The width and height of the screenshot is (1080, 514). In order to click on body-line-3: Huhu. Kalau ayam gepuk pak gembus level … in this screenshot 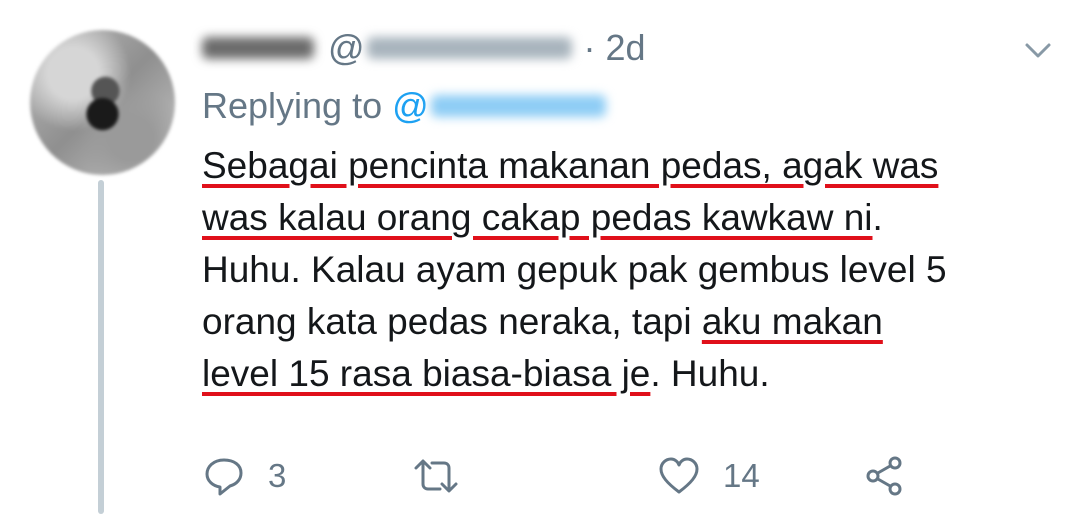, I will do `click(574, 269)`.